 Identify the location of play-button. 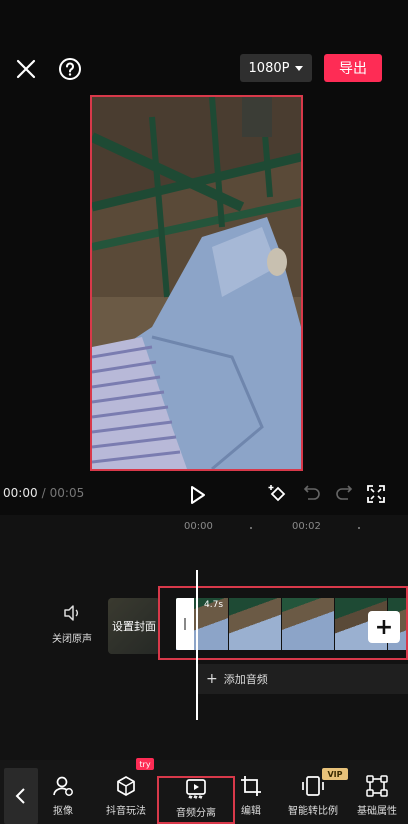
(197, 495).